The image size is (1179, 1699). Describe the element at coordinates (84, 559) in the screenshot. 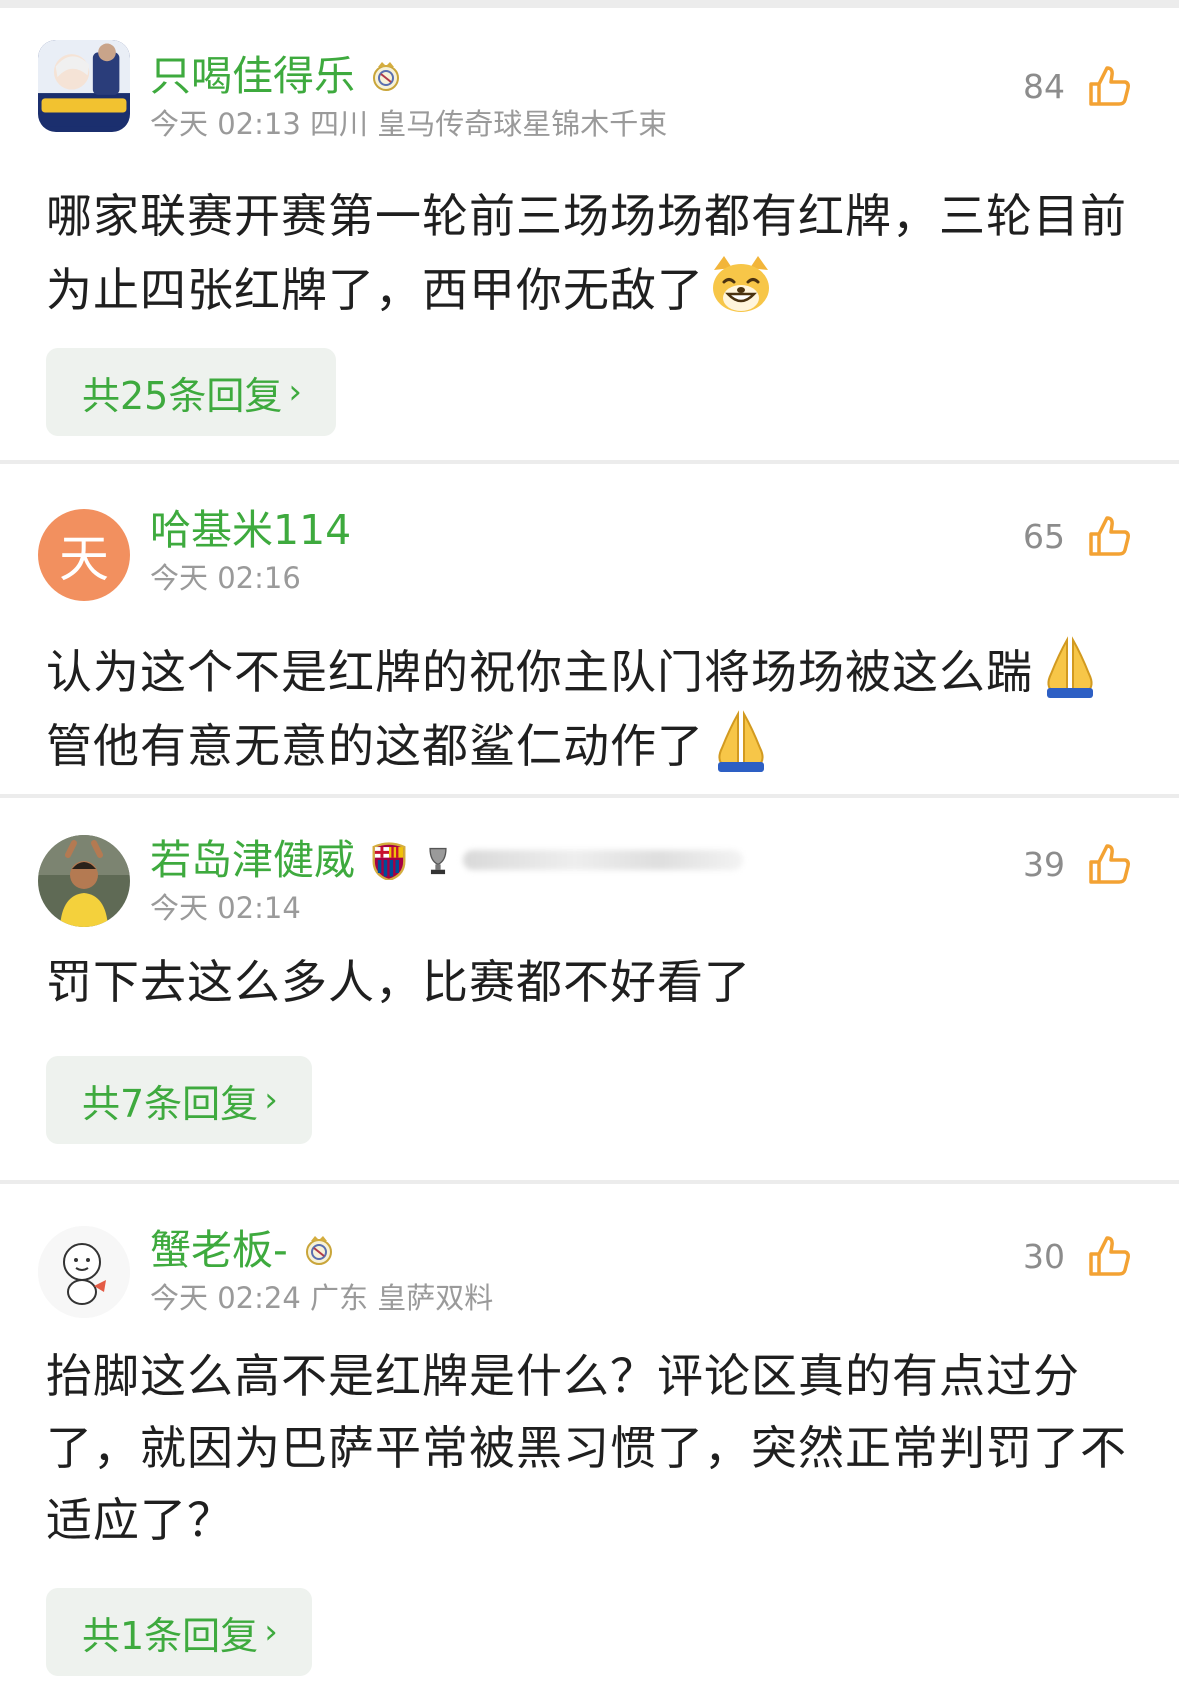

I see `avatar-letter: 天` at that location.